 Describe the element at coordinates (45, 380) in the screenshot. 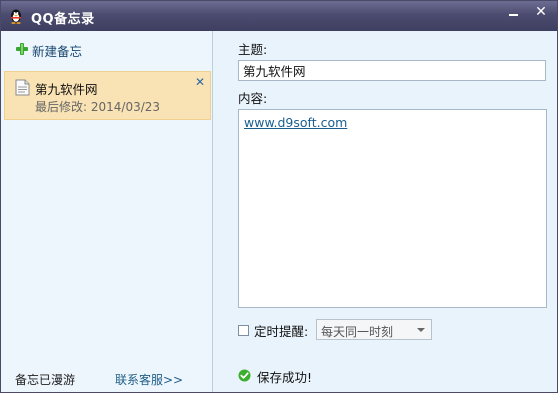

I see `roam-status: 备忘已漫游` at that location.